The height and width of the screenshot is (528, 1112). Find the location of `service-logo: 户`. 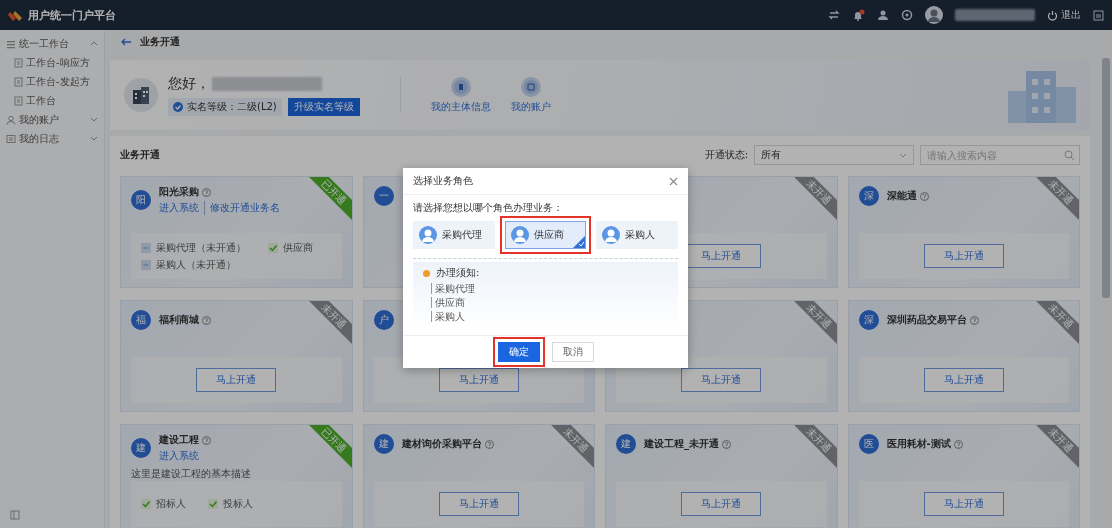

service-logo: 户 is located at coordinates (383, 320).